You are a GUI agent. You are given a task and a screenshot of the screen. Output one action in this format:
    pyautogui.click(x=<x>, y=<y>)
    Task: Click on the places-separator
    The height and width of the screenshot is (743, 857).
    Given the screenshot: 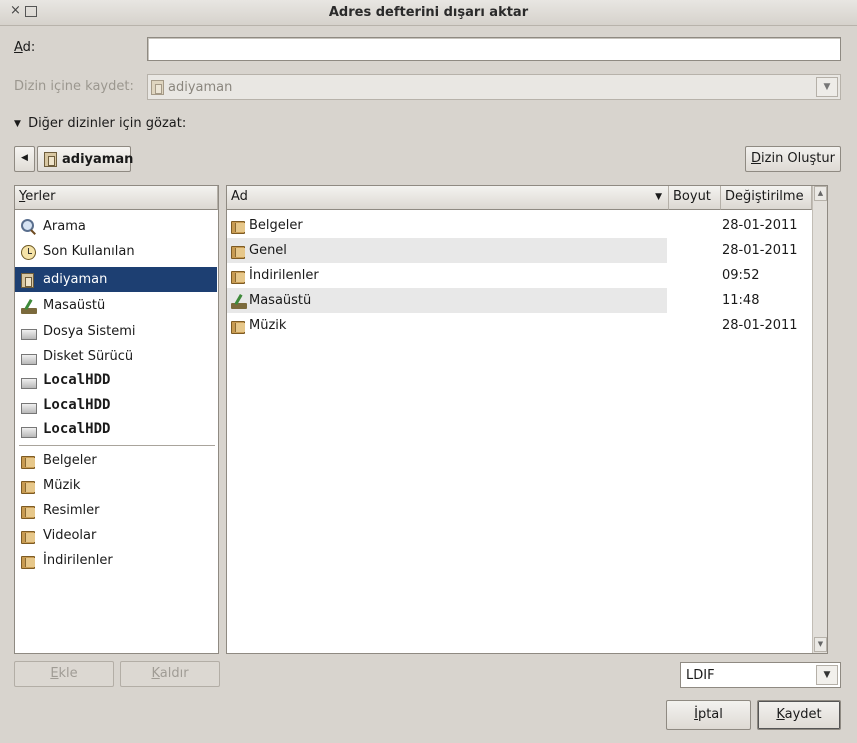 What is the action you would take?
    pyautogui.click(x=117, y=445)
    